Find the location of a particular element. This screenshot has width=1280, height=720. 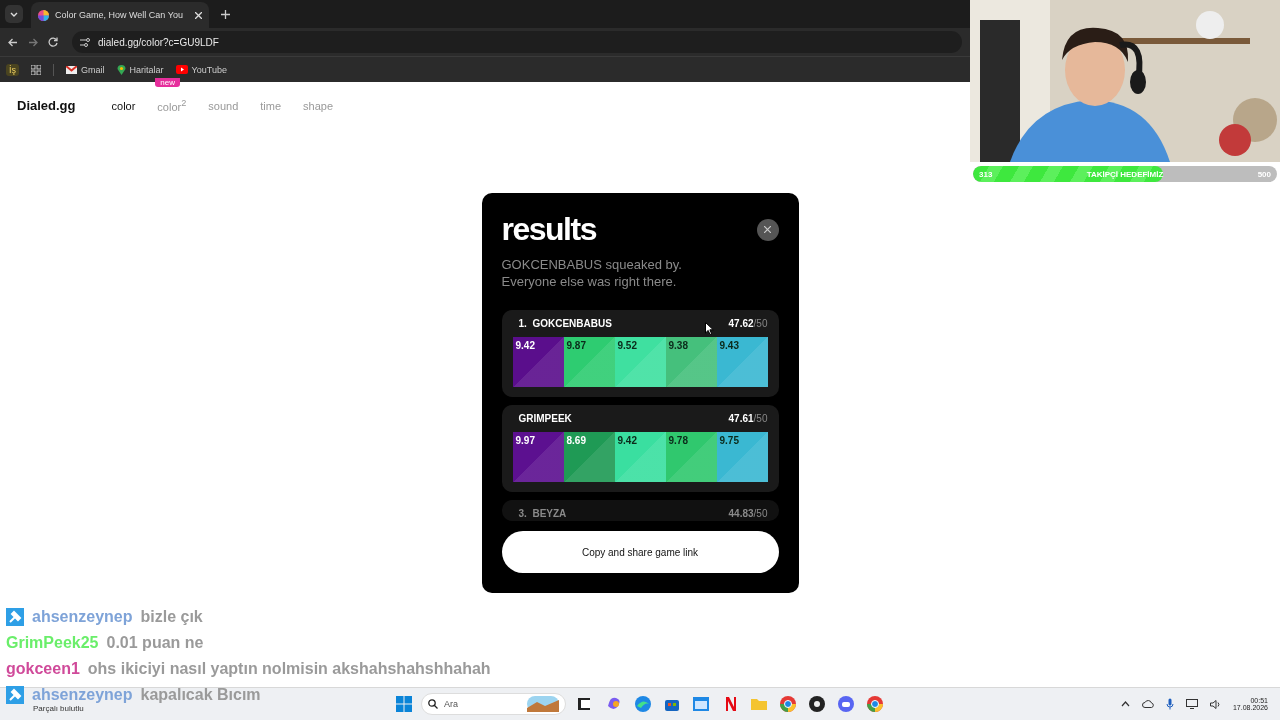

landscape-icon is located at coordinates (543, 704).